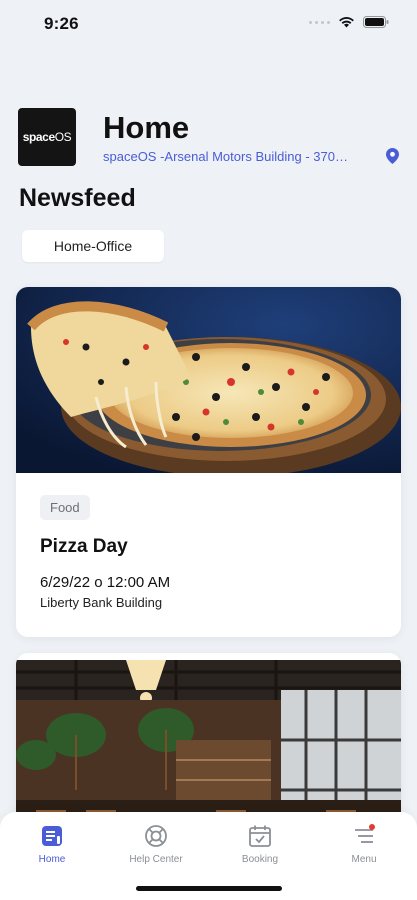 Image resolution: width=417 pixels, height=900 pixels. Describe the element at coordinates (156, 859) in the screenshot. I see `nav-label: Help Center` at that location.